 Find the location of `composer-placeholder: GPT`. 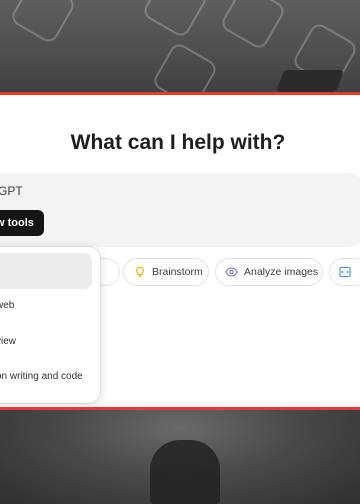

composer-placeholder: GPT is located at coordinates (11, 191).